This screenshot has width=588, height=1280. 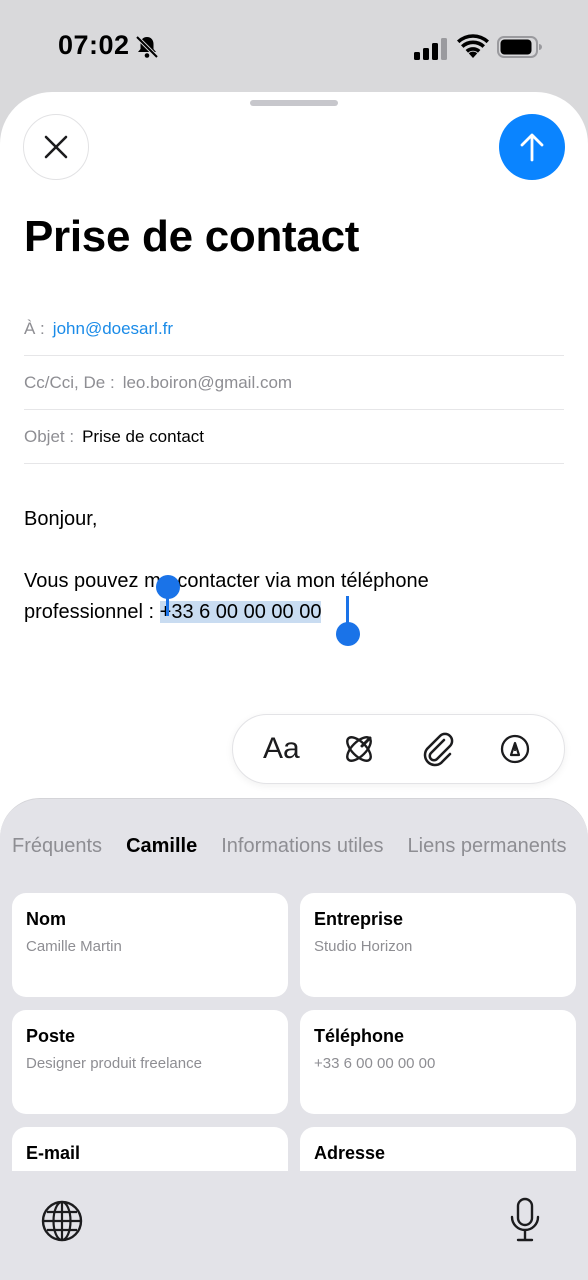 What do you see at coordinates (168, 587) in the screenshot?
I see `selection-start-handle` at bounding box center [168, 587].